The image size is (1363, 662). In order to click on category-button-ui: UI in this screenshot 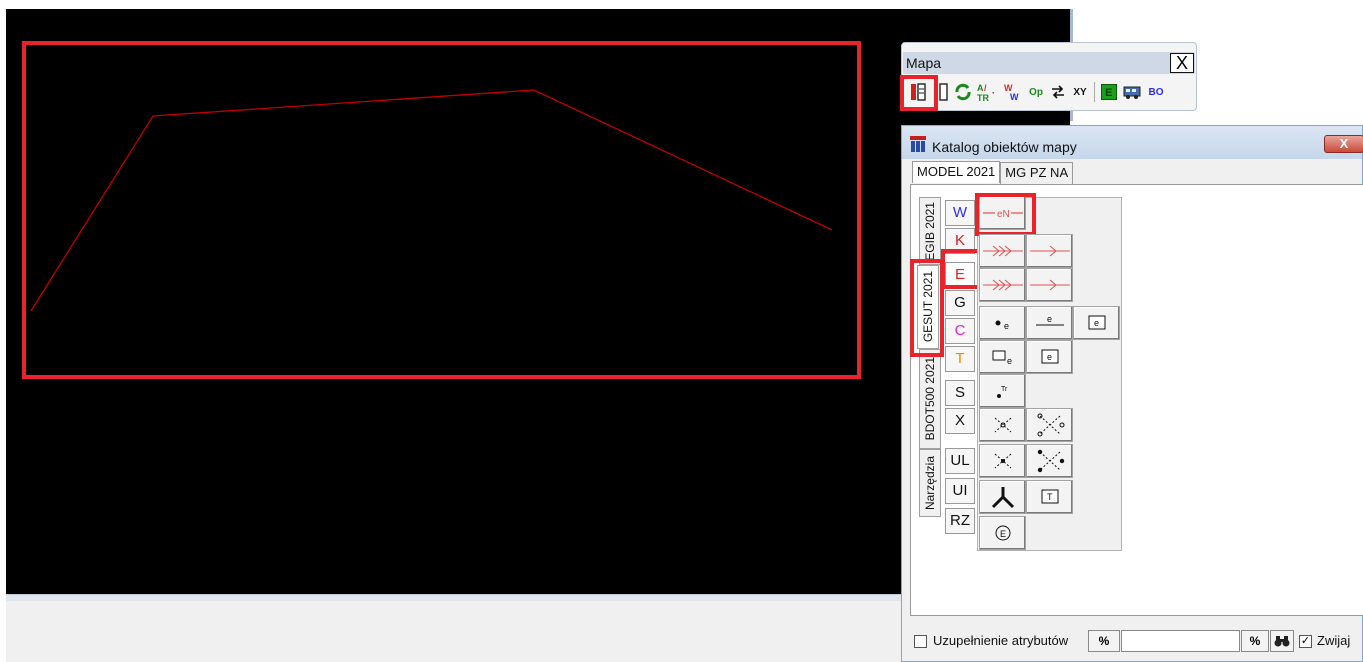, I will do `click(960, 491)`.